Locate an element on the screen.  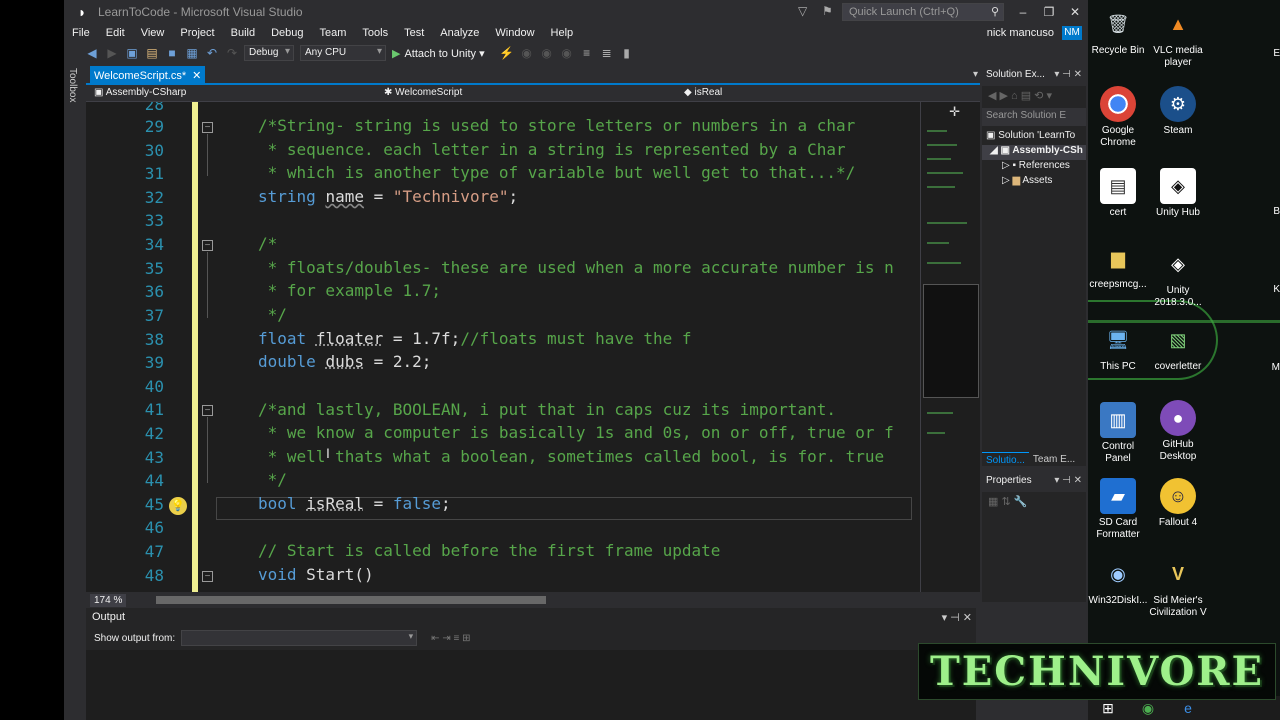
minimize-icon: – is located at coordinates (1023, 12).